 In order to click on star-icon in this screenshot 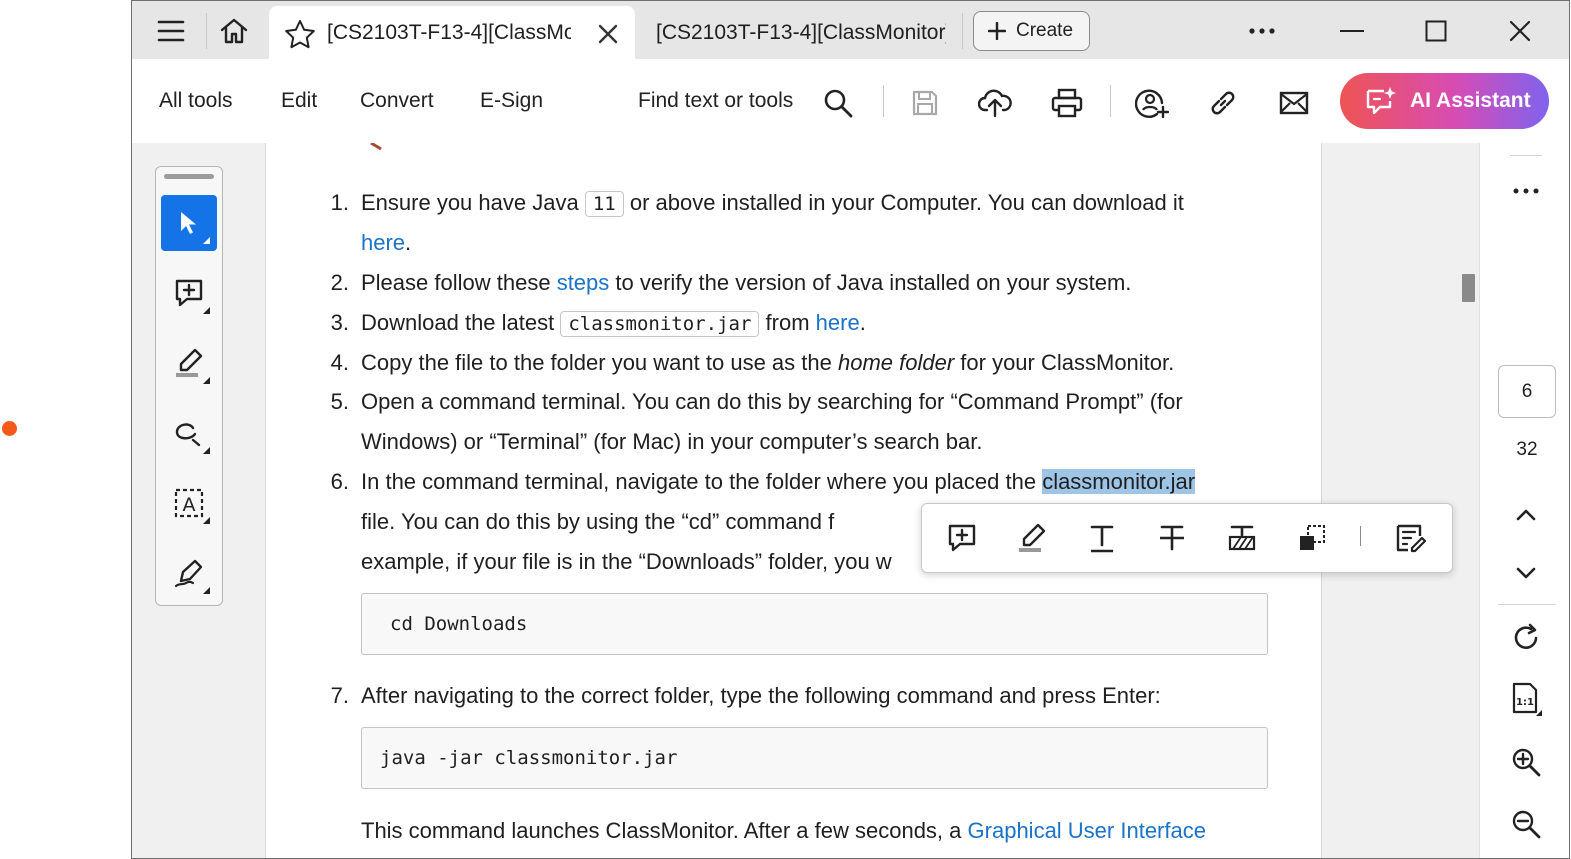, I will do `click(300, 34)`.